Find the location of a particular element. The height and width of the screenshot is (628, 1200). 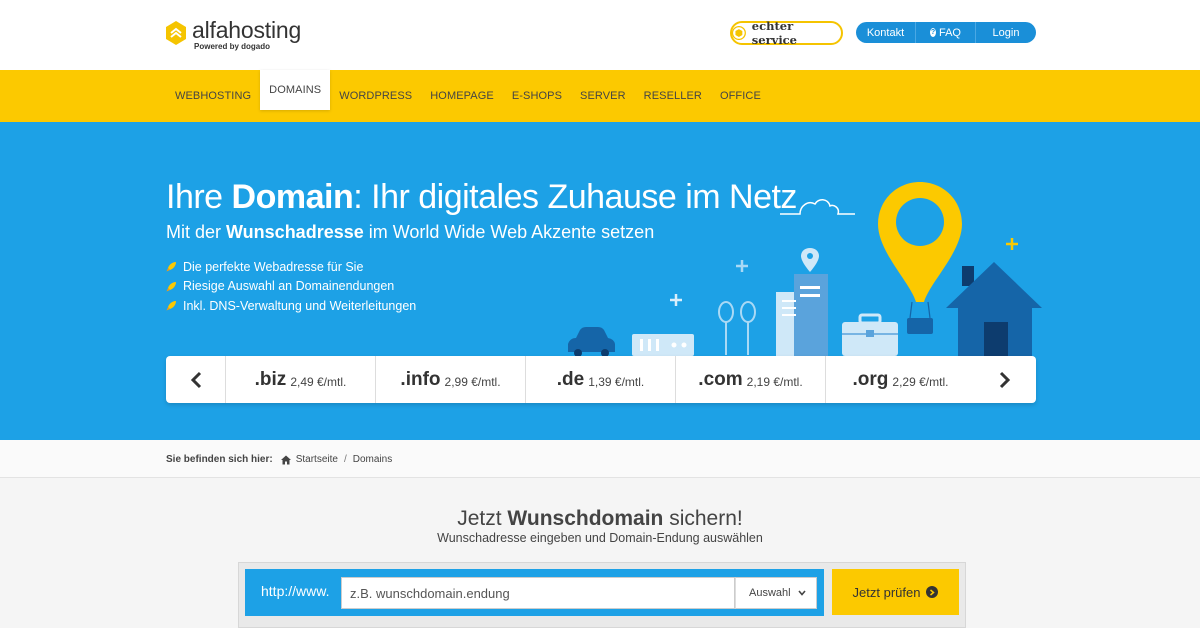

map-pin-small-icon is located at coordinates (810, 260).